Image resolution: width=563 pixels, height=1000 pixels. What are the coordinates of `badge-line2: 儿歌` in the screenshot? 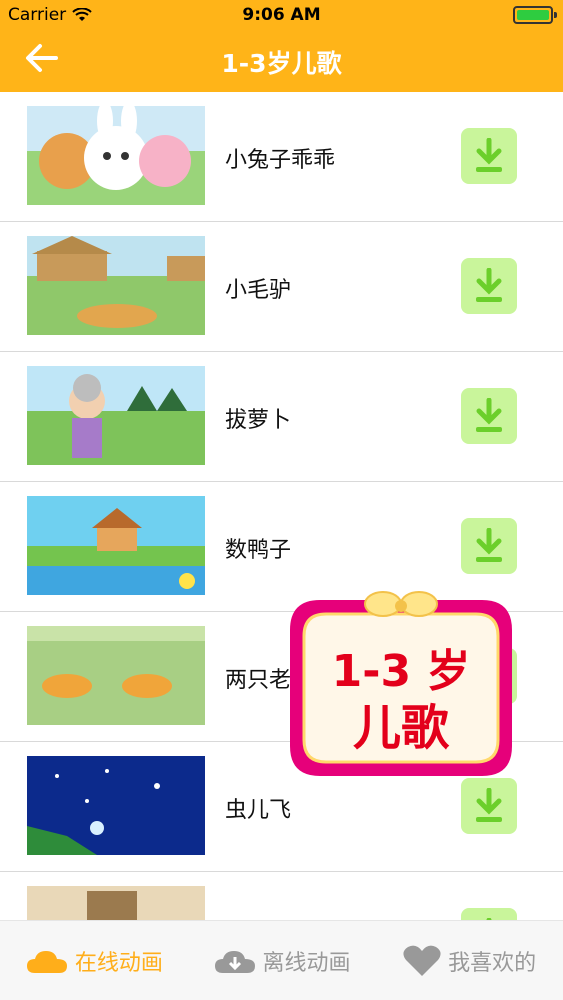 It's located at (401, 728).